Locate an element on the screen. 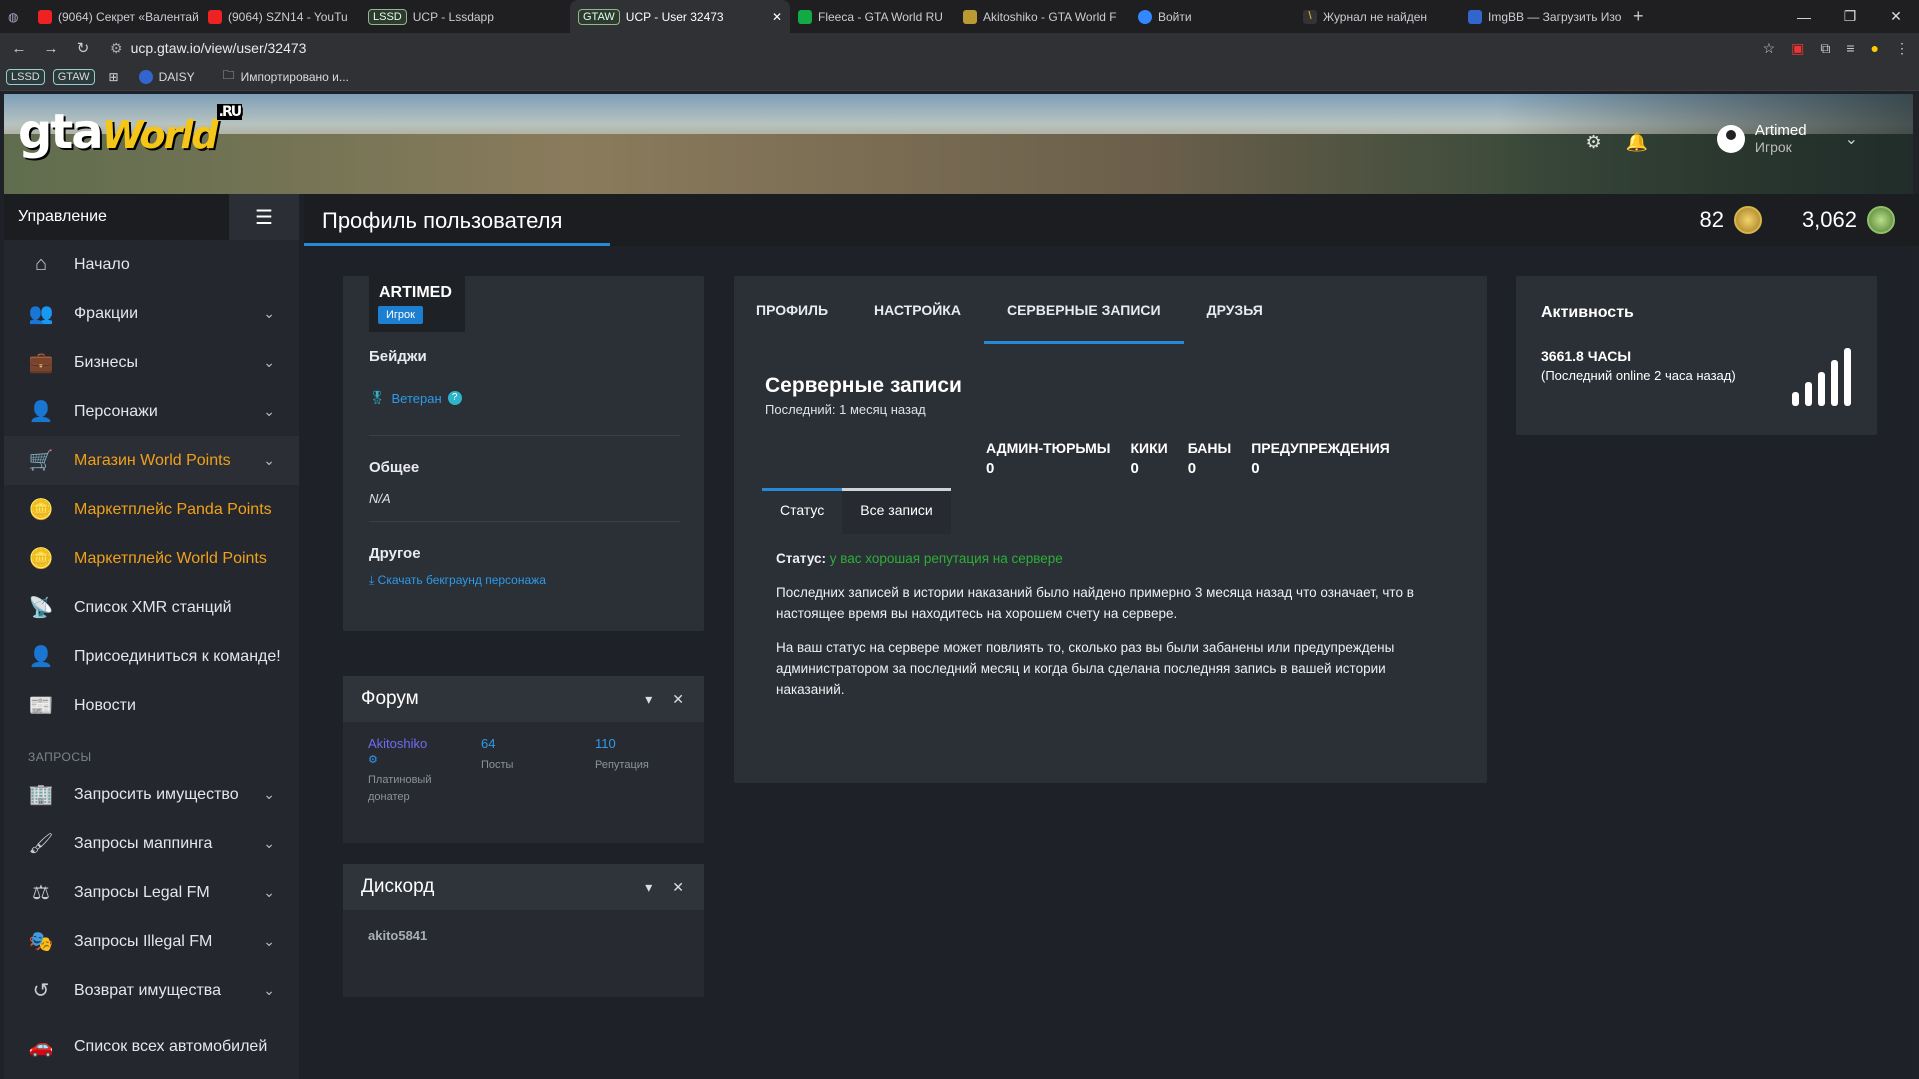 The width and height of the screenshot is (1919, 1079). download-link-label: Скачать бекграунд персонажа is located at coordinates (461, 580).